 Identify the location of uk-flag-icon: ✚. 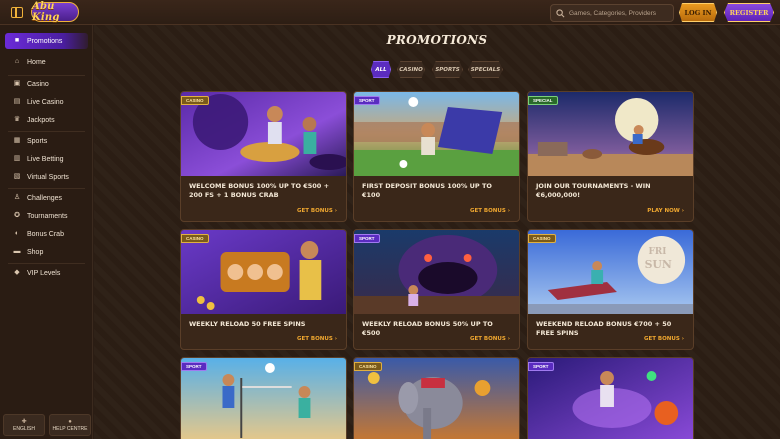
(24, 421).